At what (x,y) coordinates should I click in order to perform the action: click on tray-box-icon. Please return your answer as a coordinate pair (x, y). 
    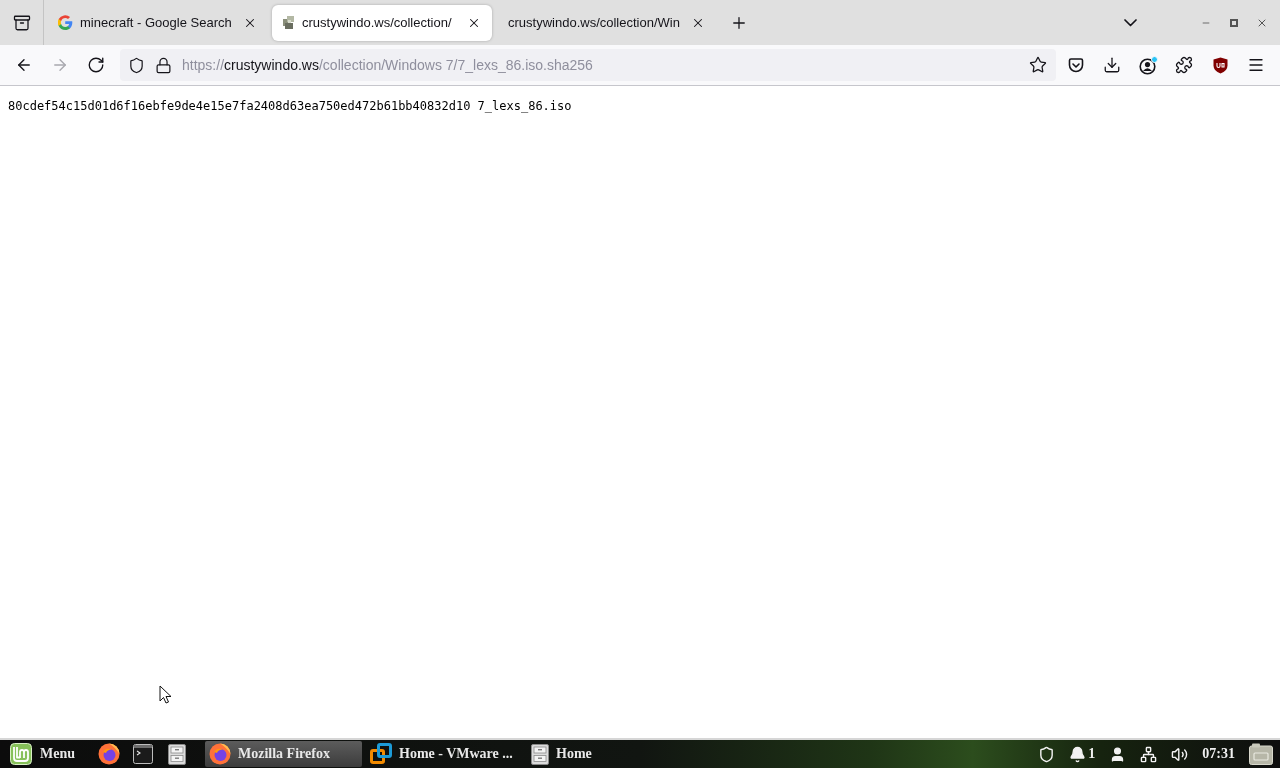
    Looking at the image, I should click on (21, 22).